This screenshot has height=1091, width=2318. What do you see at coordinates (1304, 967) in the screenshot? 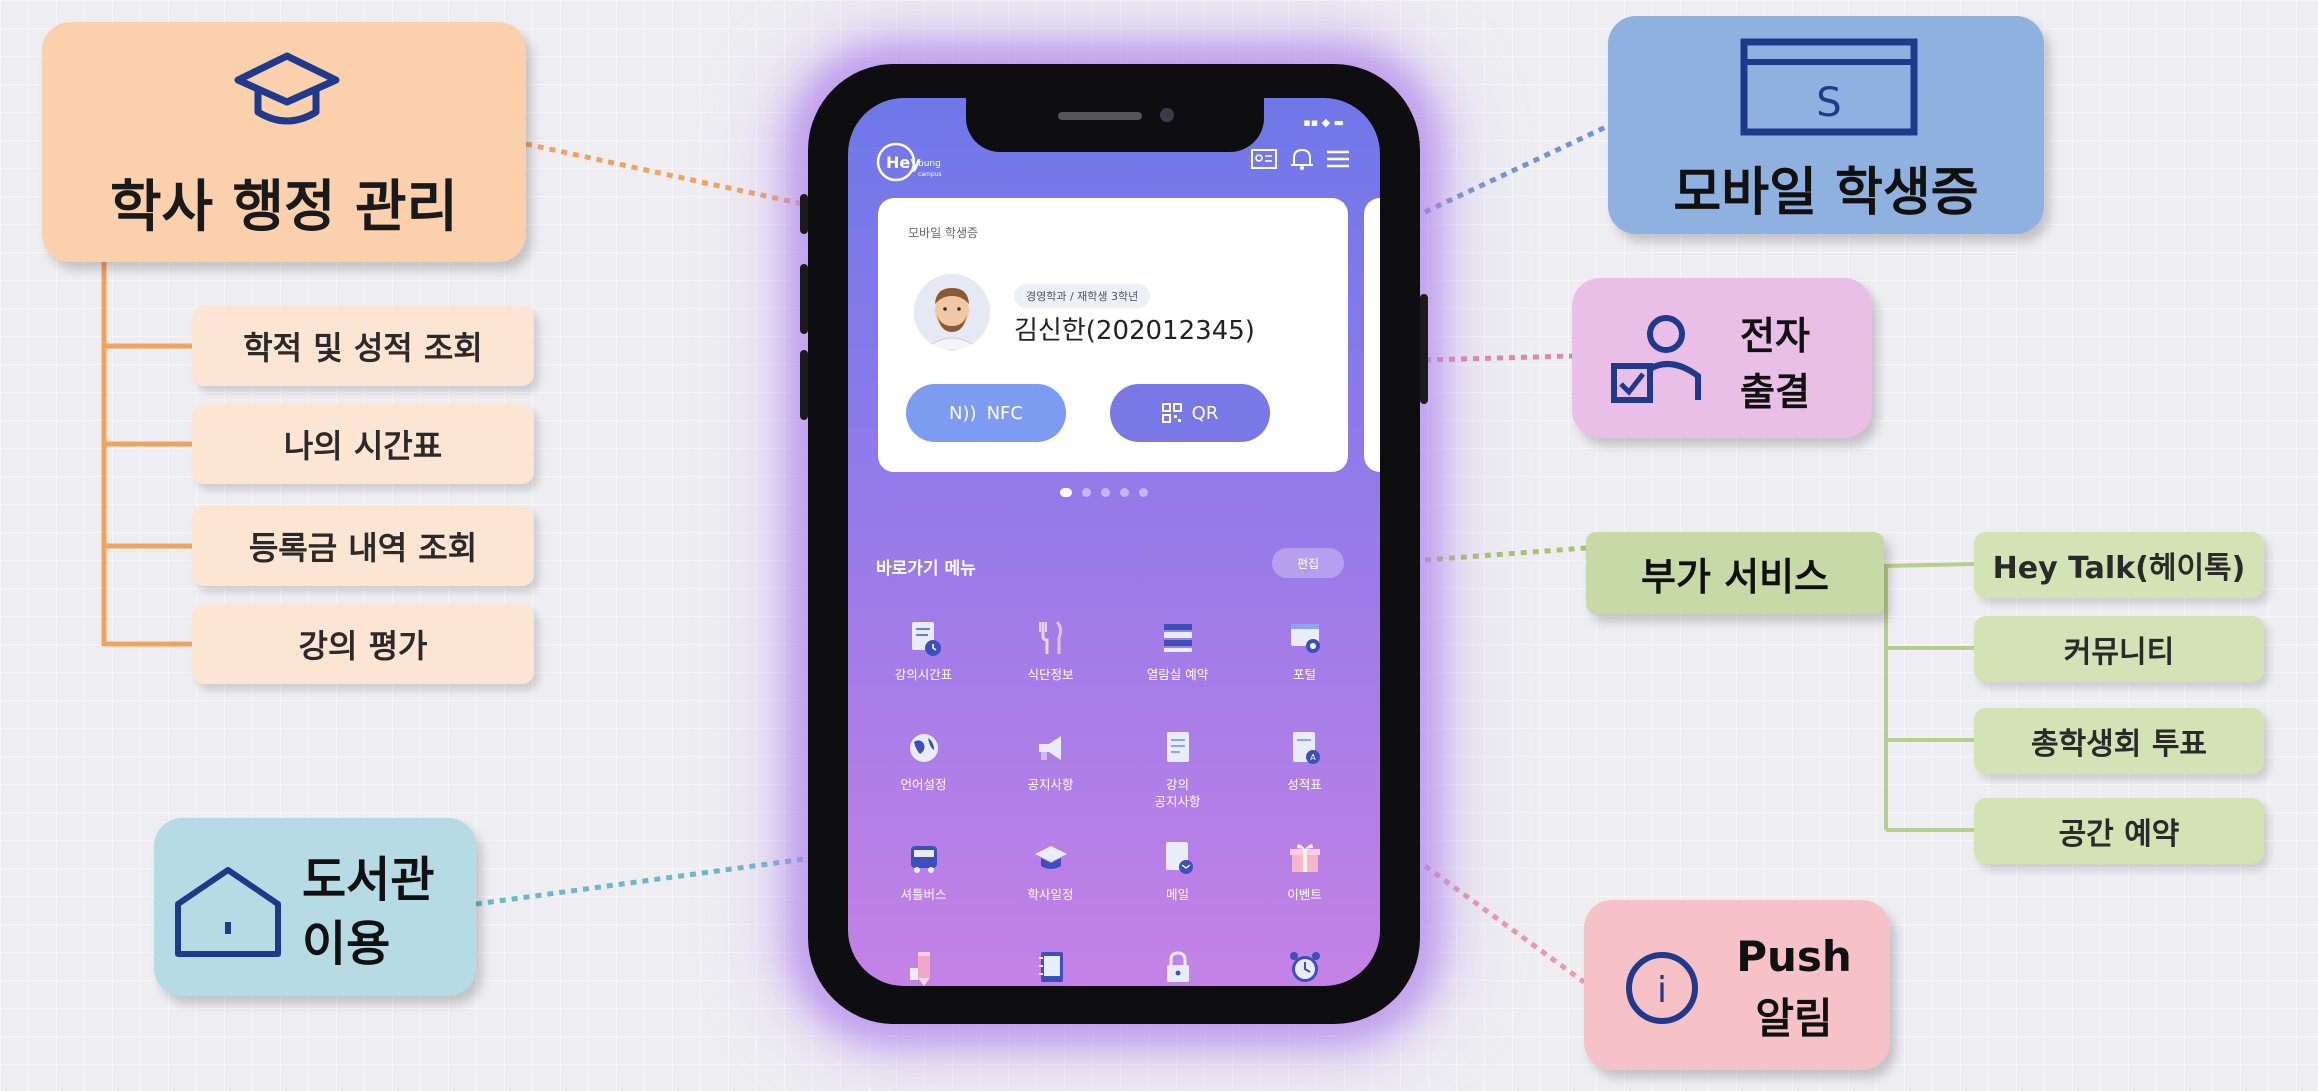
I see `shortcut-menu-item: 개인 시간표` at bounding box center [1304, 967].